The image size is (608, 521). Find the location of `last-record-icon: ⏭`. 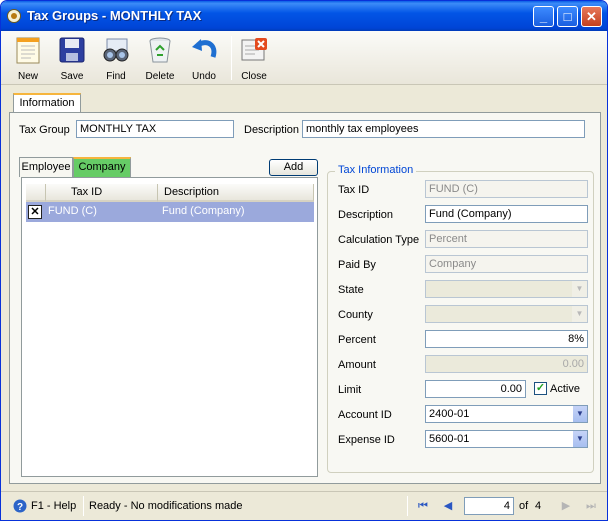

last-record-icon: ⏭ is located at coordinates (591, 506).